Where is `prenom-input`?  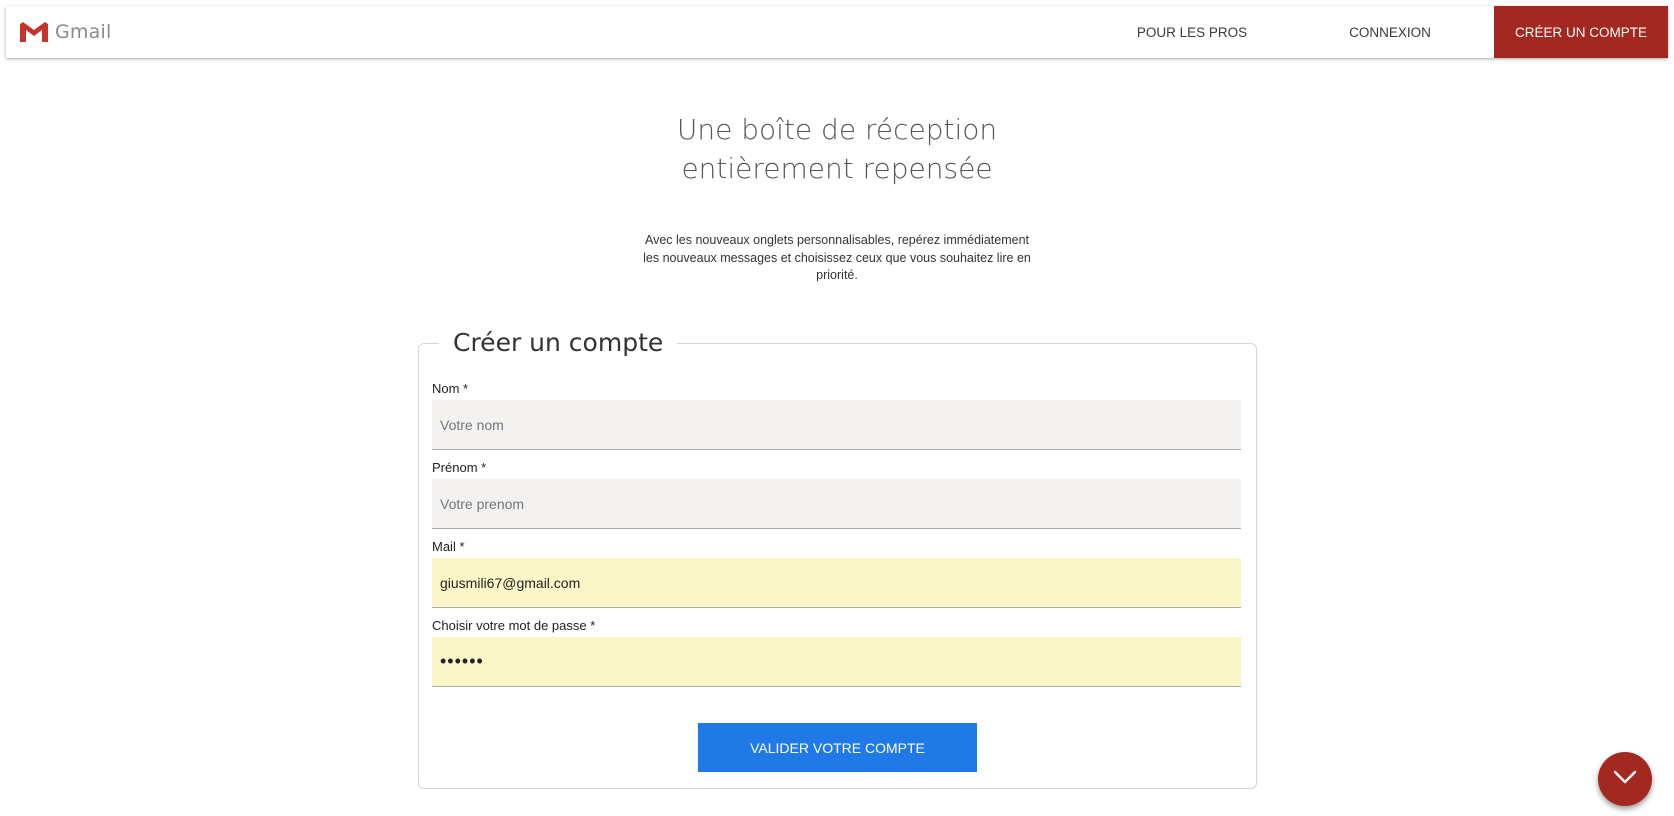
prenom-input is located at coordinates (836, 504).